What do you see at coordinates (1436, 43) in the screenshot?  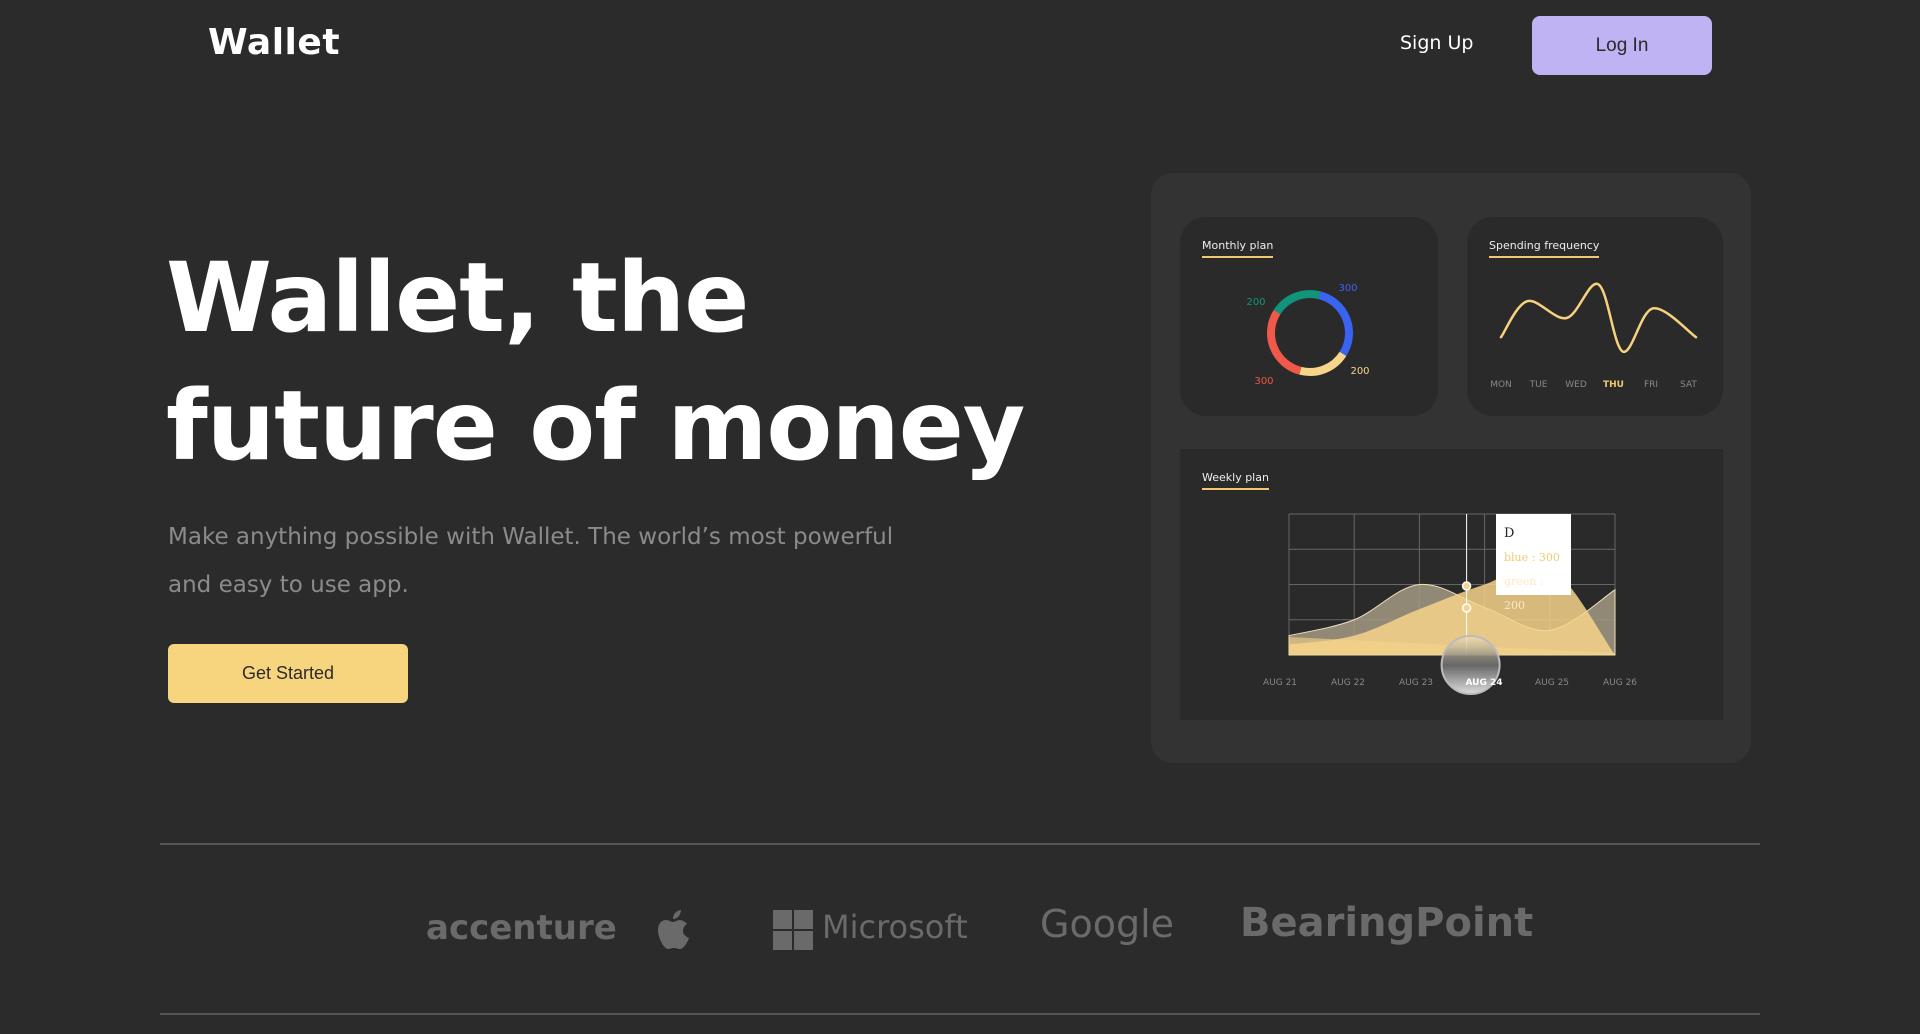 I see `sign-up-link: Sign Up` at bounding box center [1436, 43].